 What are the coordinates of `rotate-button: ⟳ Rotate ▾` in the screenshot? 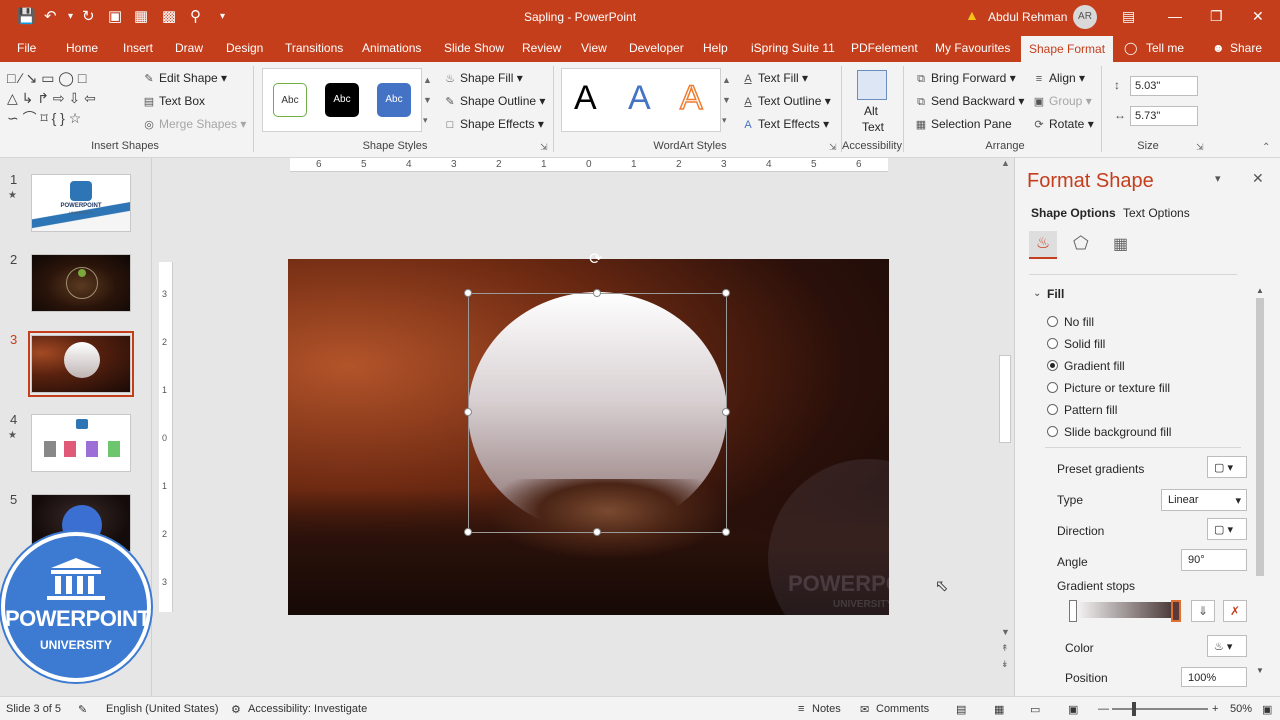 It's located at (1062, 124).